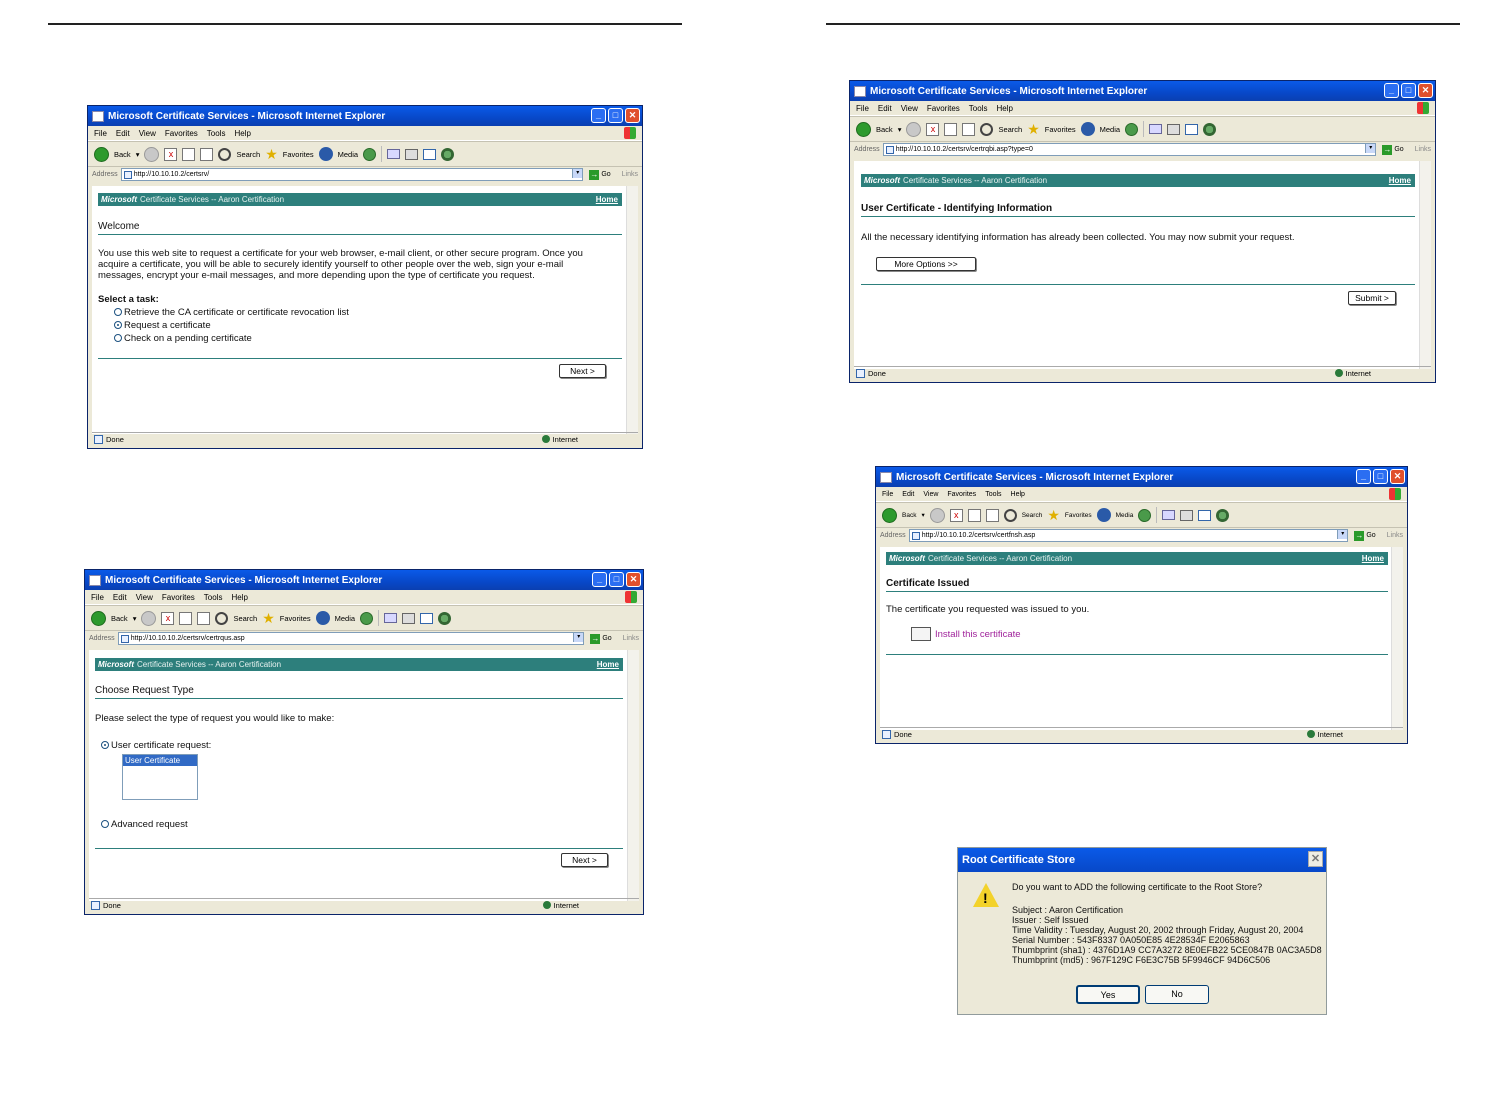 Image resolution: width=1508 pixels, height=1109 pixels. I want to click on address-input: http://10.10.10.2/certsrv/certrqus.asp ▾, so click(351, 638).